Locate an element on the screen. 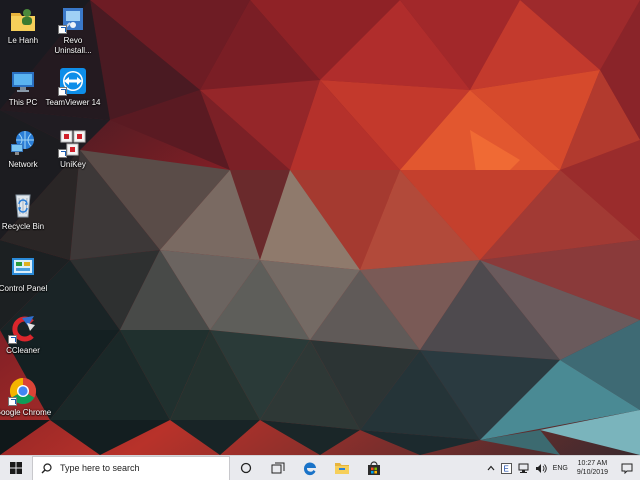 Image resolution: width=640 pixels, height=480 pixels. network-tray-button is located at coordinates (523, 468).